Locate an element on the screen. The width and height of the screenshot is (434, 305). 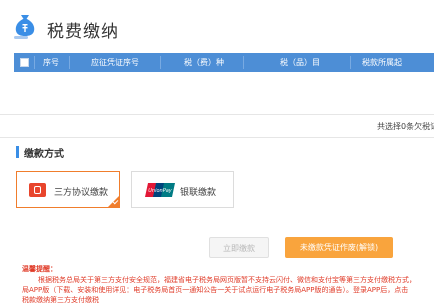
tax-table-header: 序号 应征凭证序号 税（费）种 税（品）目 税款所属起 is located at coordinates (224, 62).